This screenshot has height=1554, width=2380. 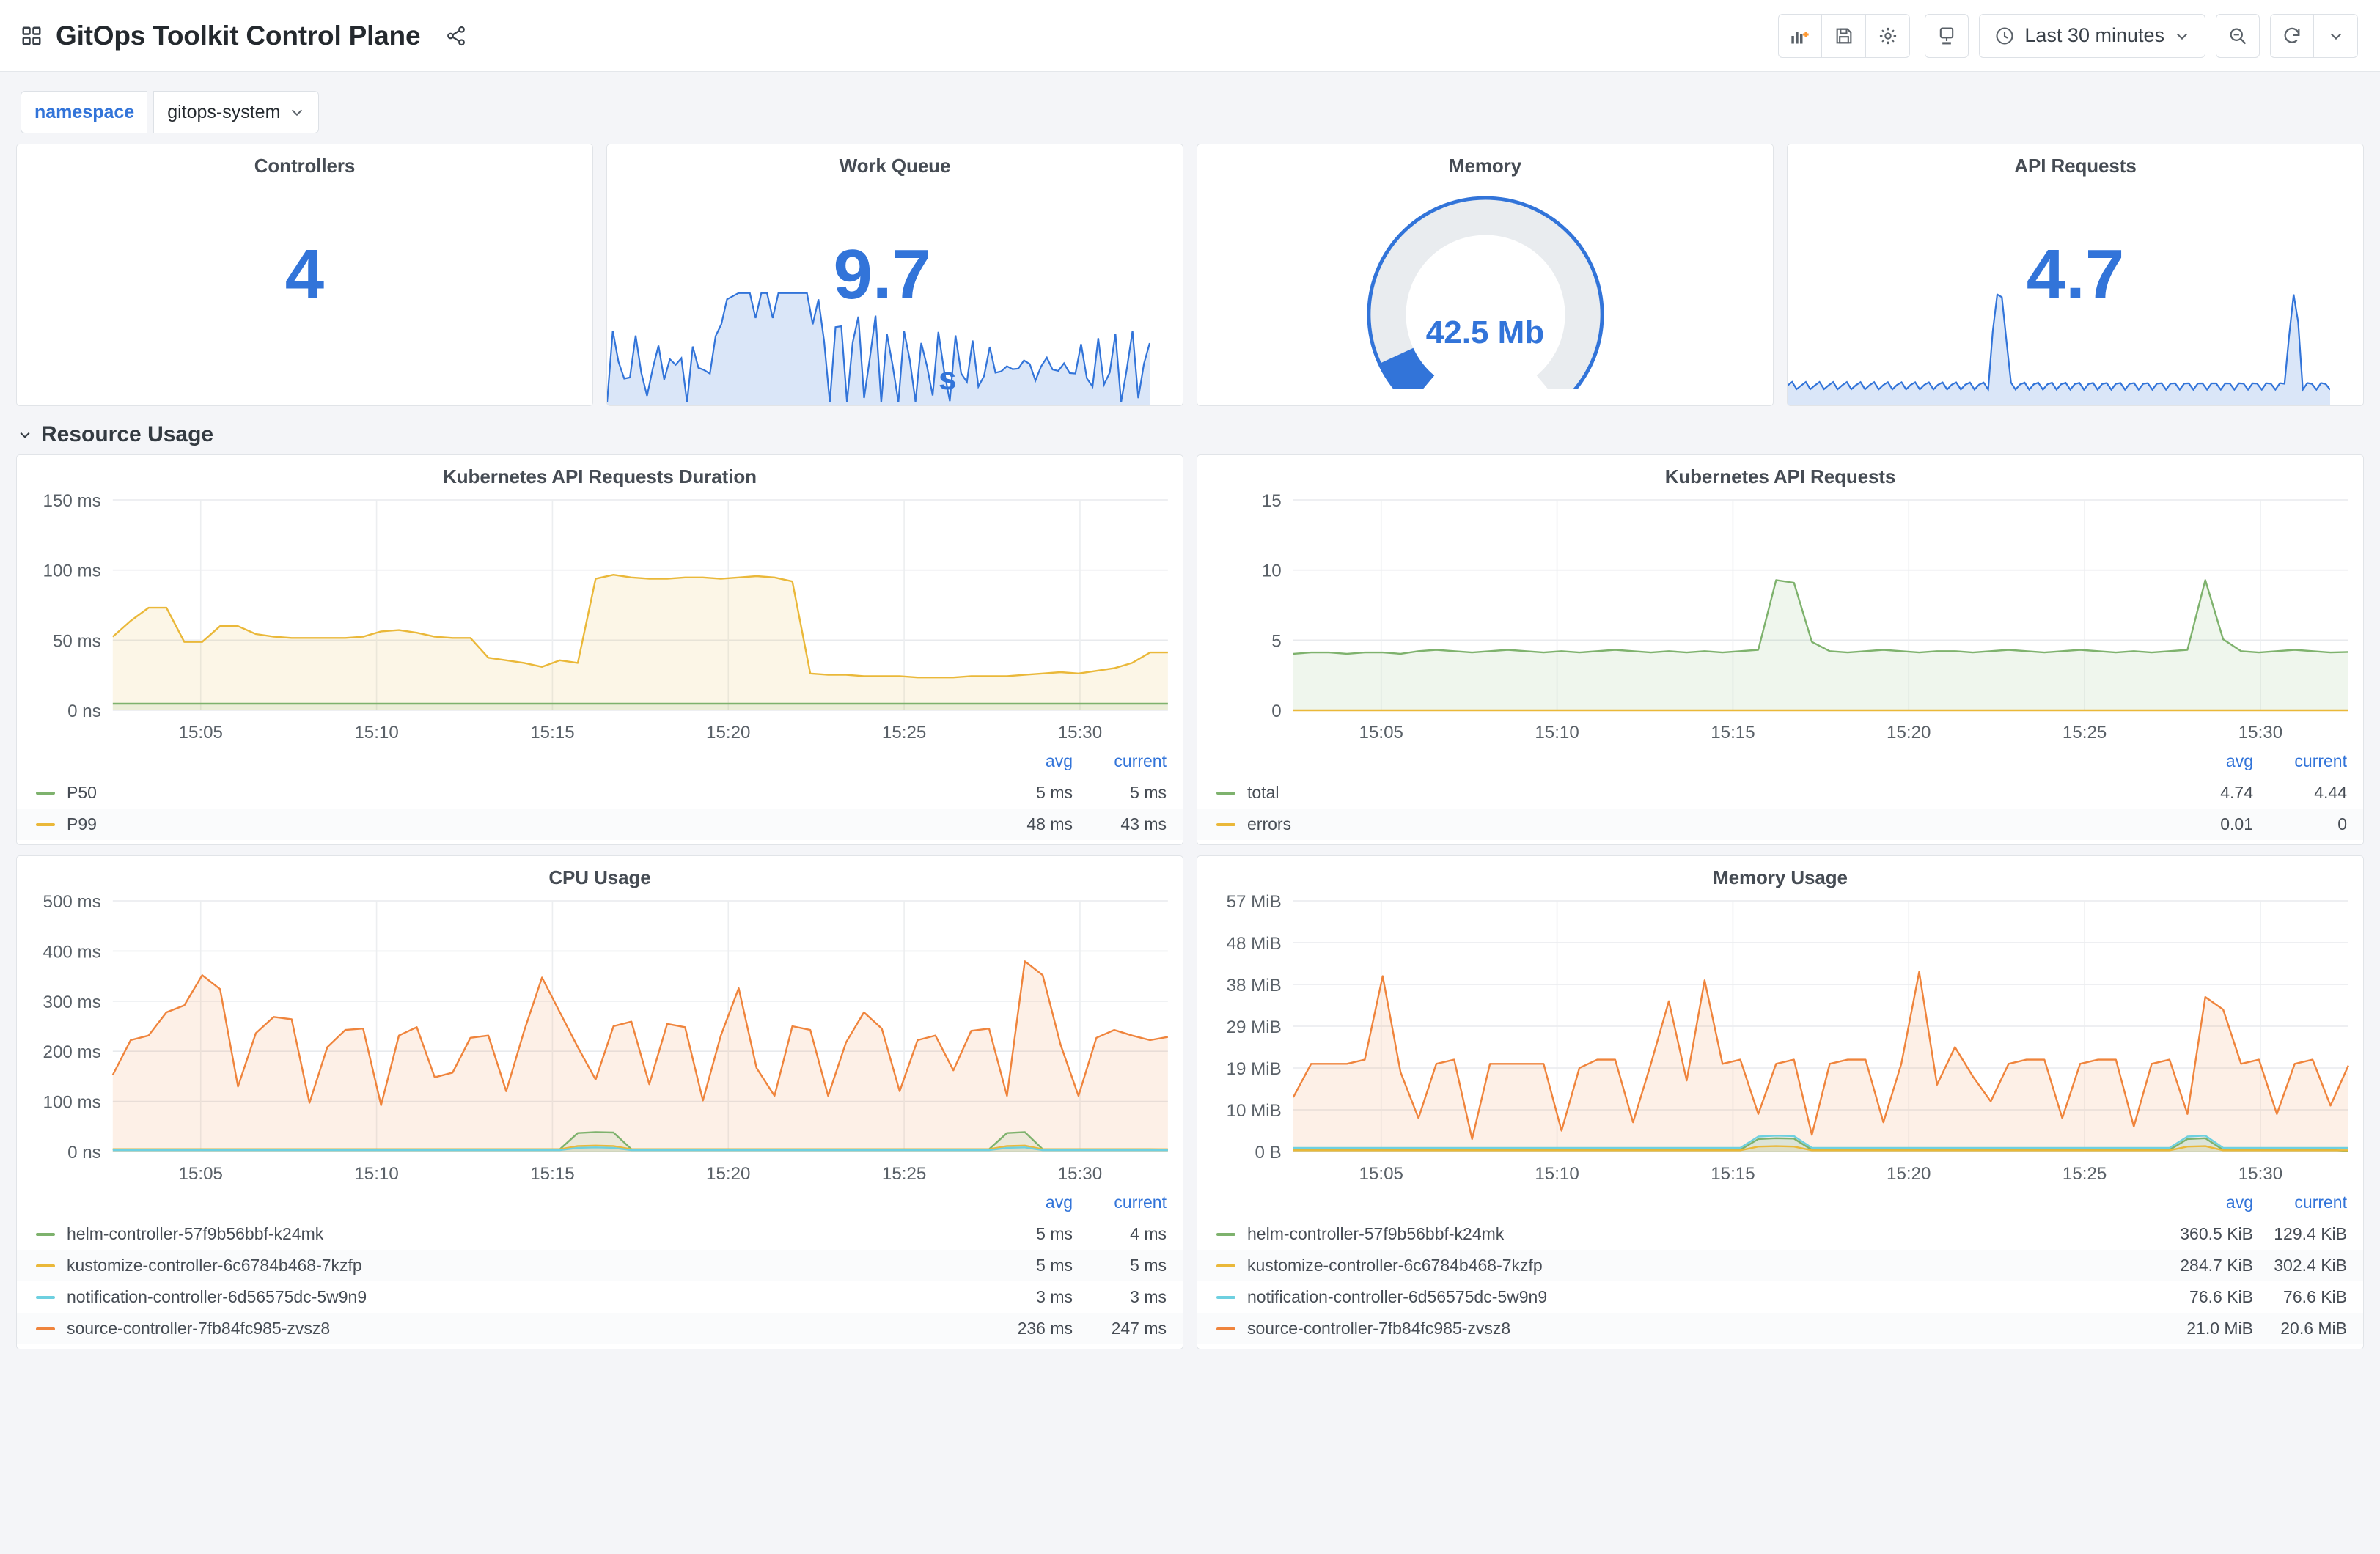 What do you see at coordinates (728, 733) in the screenshot?
I see `svg-text: 15:20` at bounding box center [728, 733].